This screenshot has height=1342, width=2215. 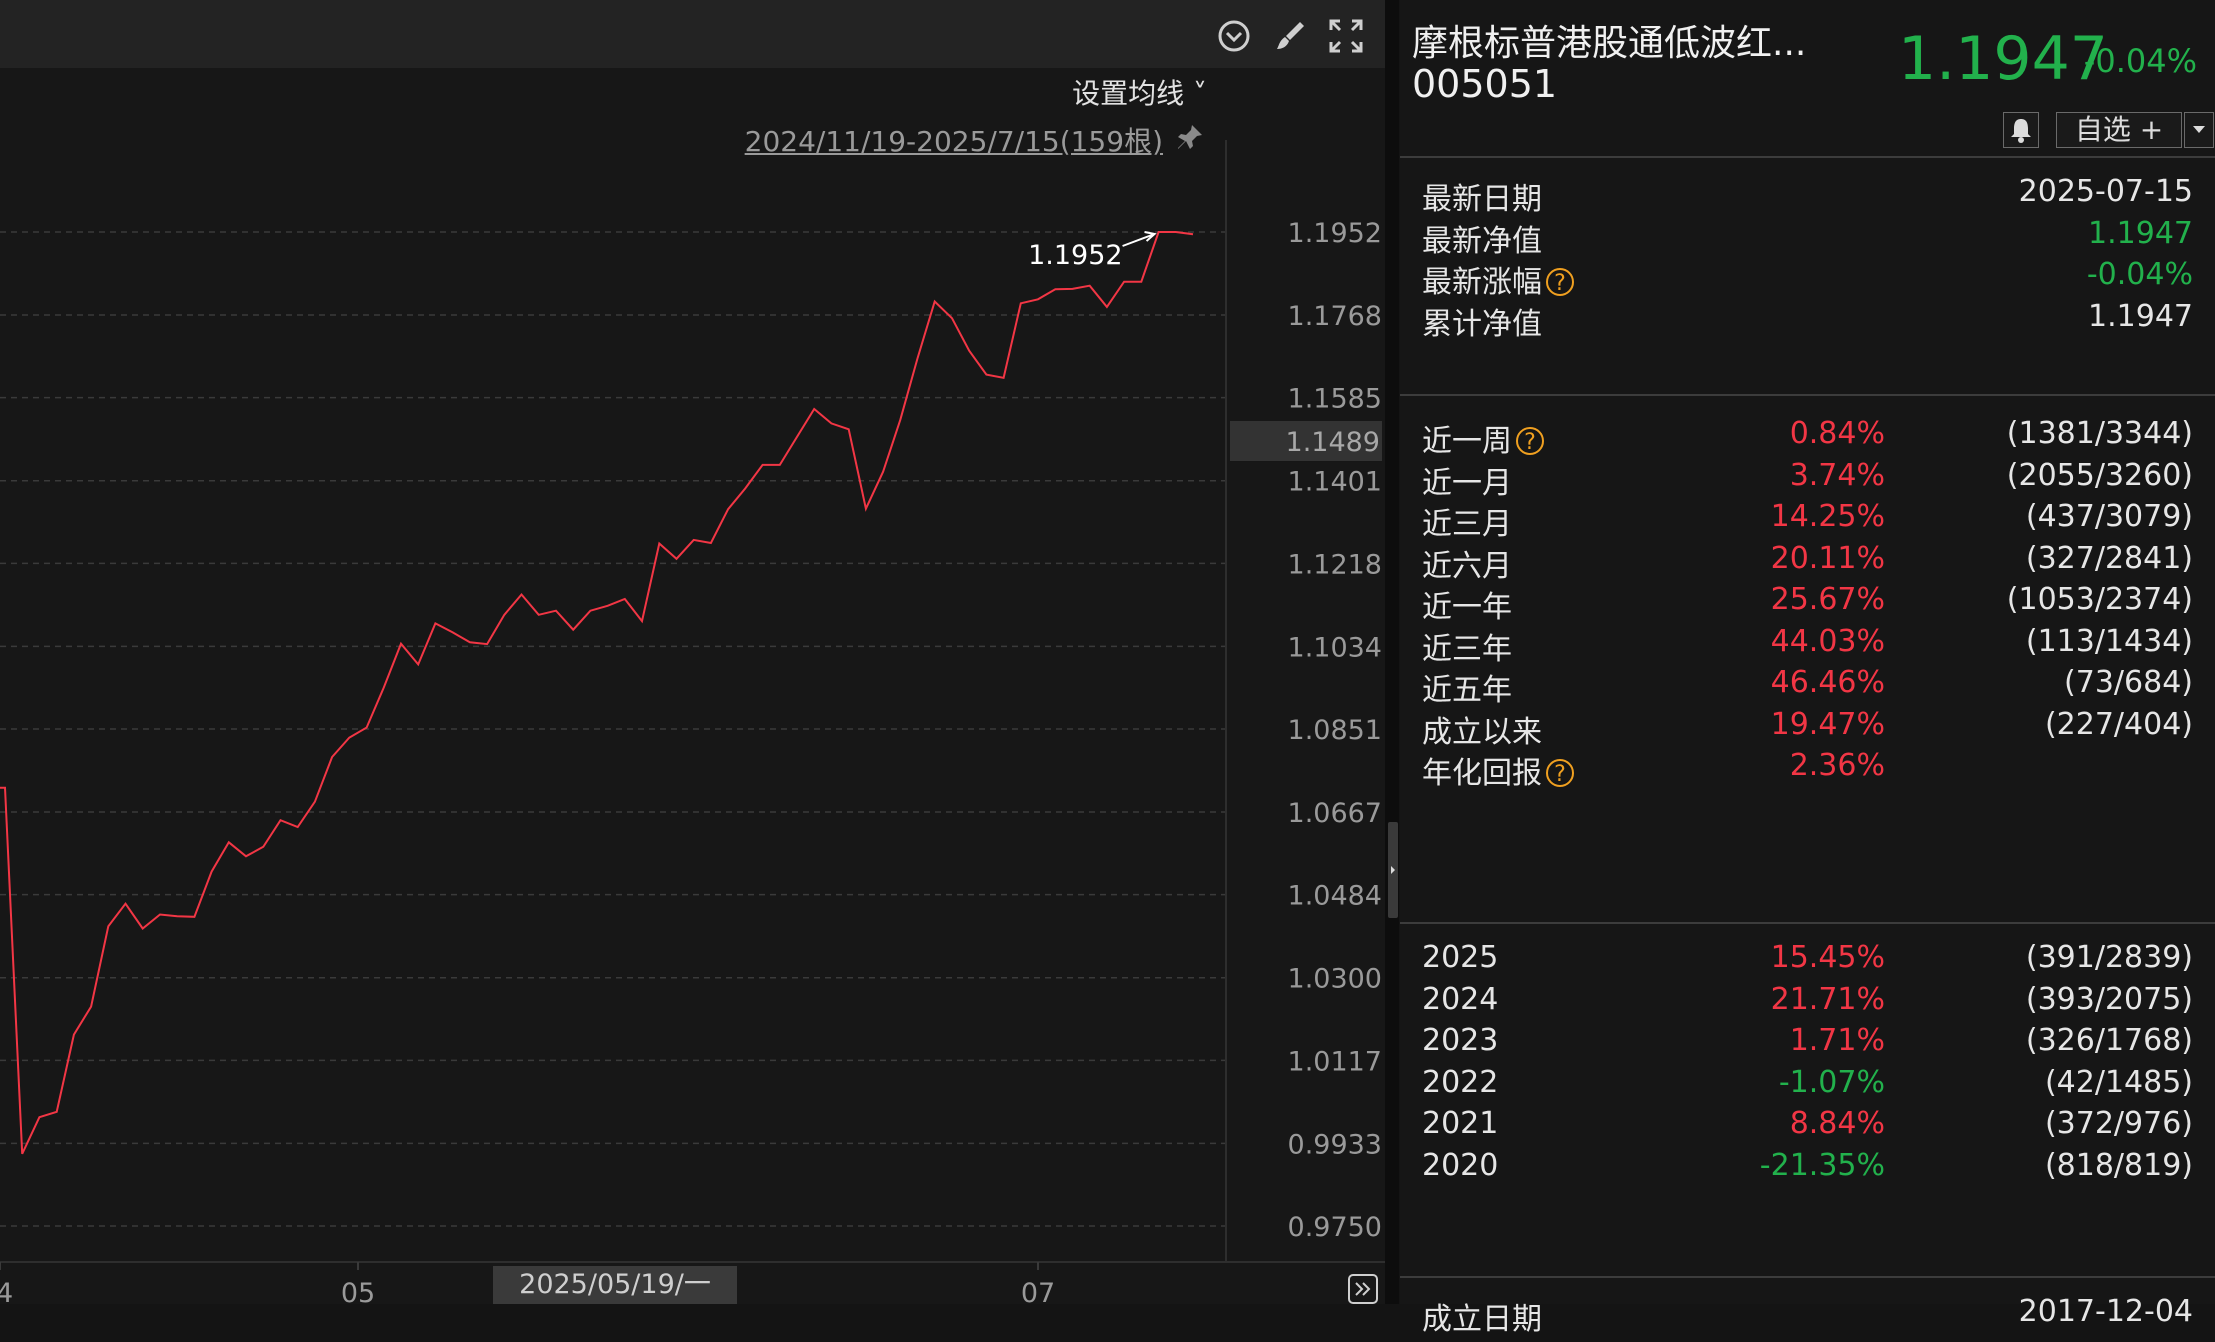 What do you see at coordinates (1363, 1289) in the screenshot?
I see `expand-panel-icon` at bounding box center [1363, 1289].